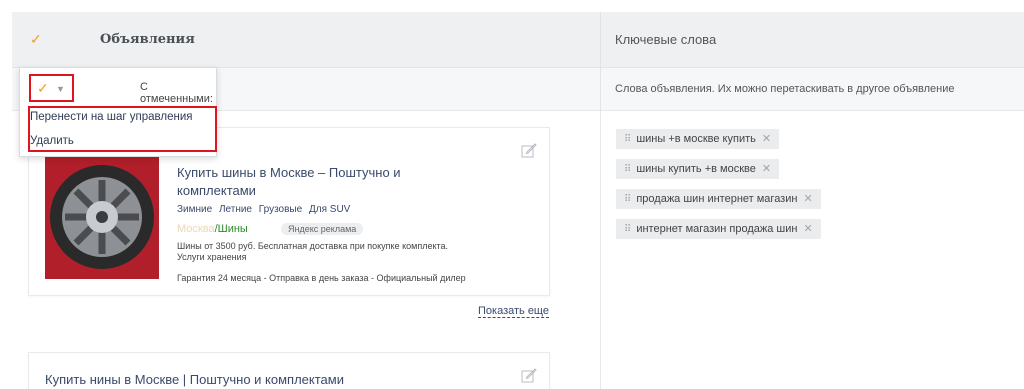 The height and width of the screenshot is (389, 1024). What do you see at coordinates (196, 229) in the screenshot?
I see `ad-url-domain: Москва` at bounding box center [196, 229].